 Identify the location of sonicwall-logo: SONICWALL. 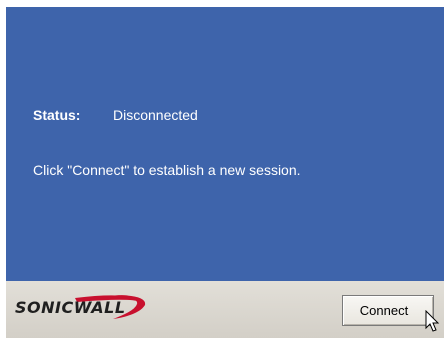
(90, 307).